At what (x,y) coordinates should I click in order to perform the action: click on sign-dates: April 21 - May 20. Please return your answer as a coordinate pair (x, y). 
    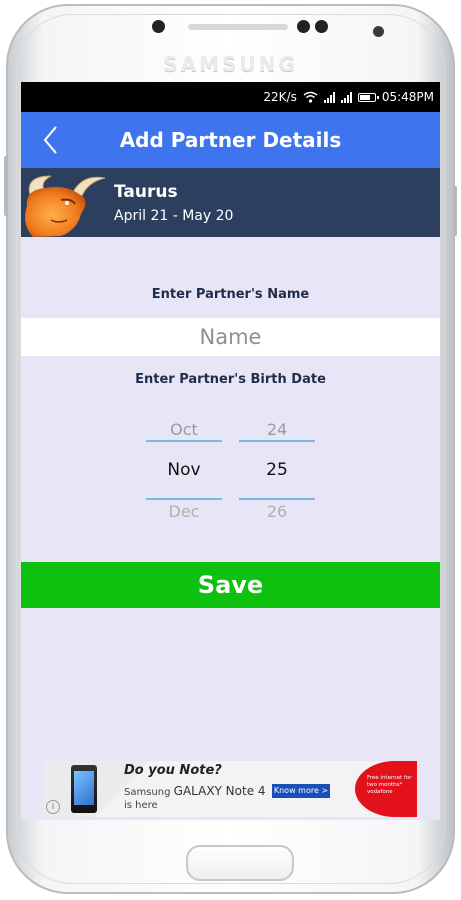
    Looking at the image, I should click on (174, 216).